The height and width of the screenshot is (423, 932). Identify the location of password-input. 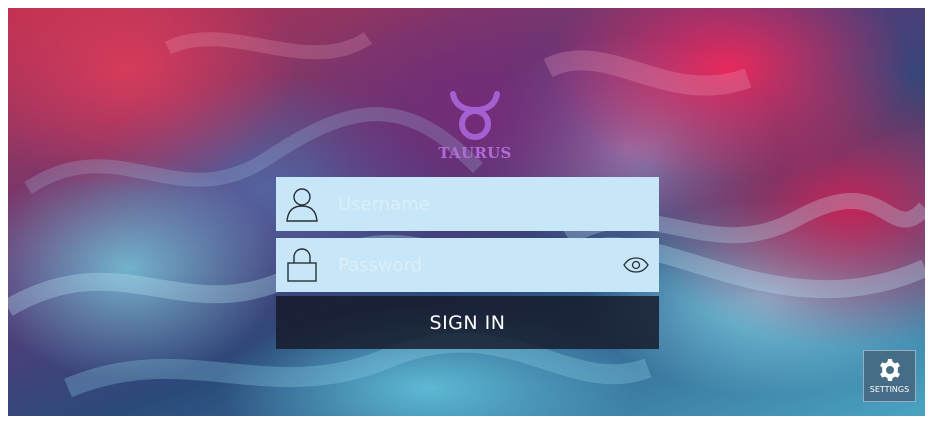
(470, 265).